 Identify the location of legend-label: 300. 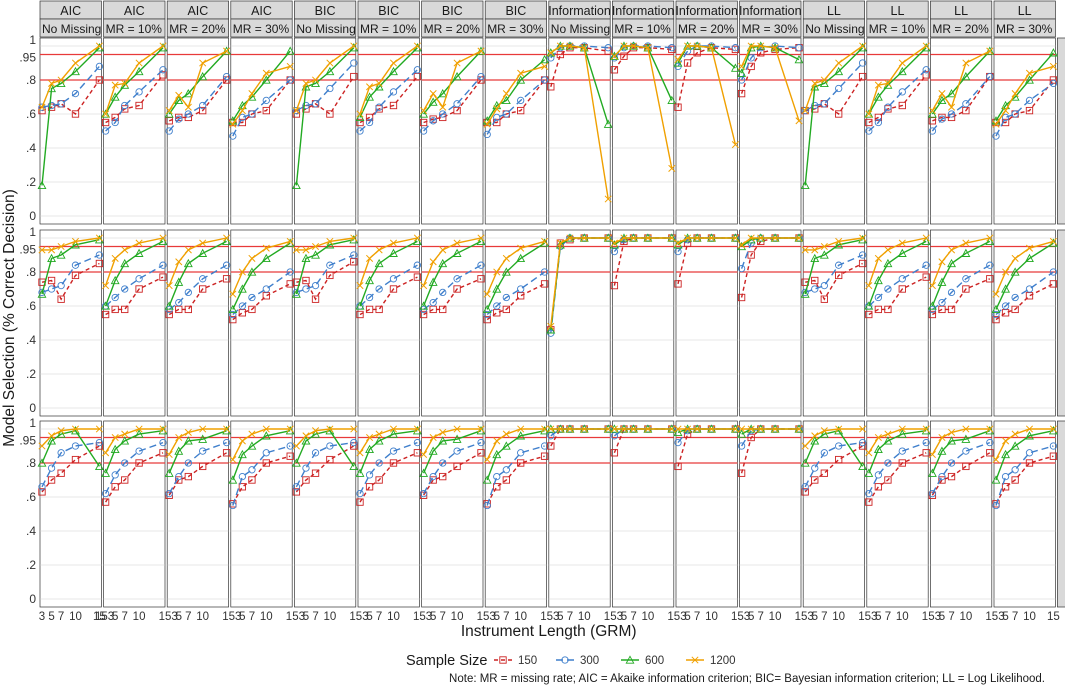
(589, 661).